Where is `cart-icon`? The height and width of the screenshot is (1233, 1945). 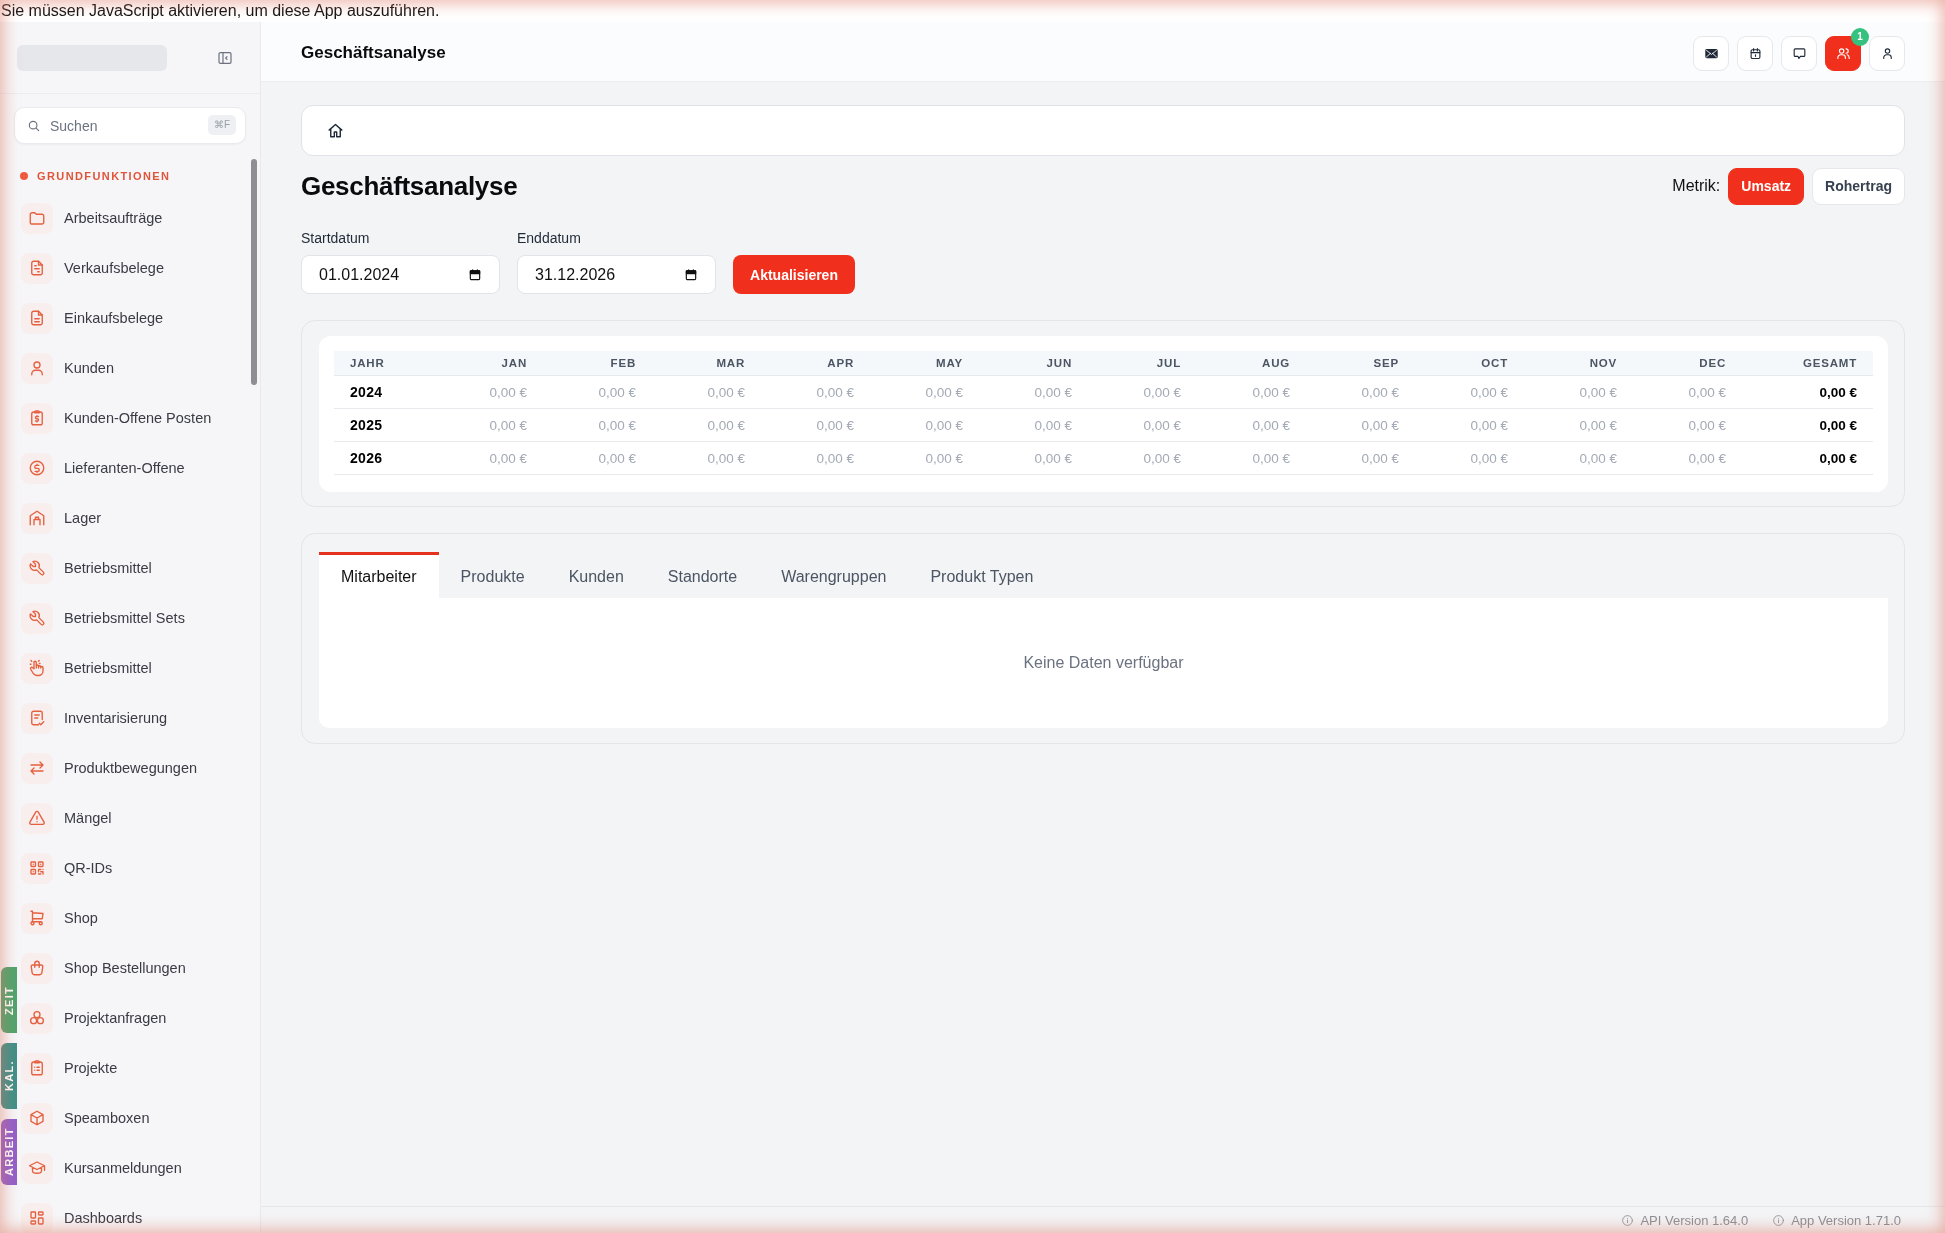 cart-icon is located at coordinates (37, 918).